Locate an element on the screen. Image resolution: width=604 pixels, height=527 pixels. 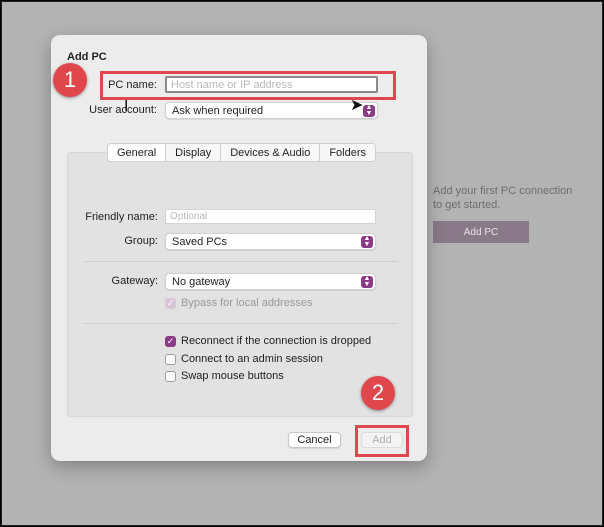
gateway-label: Gateway: is located at coordinates (134, 281).